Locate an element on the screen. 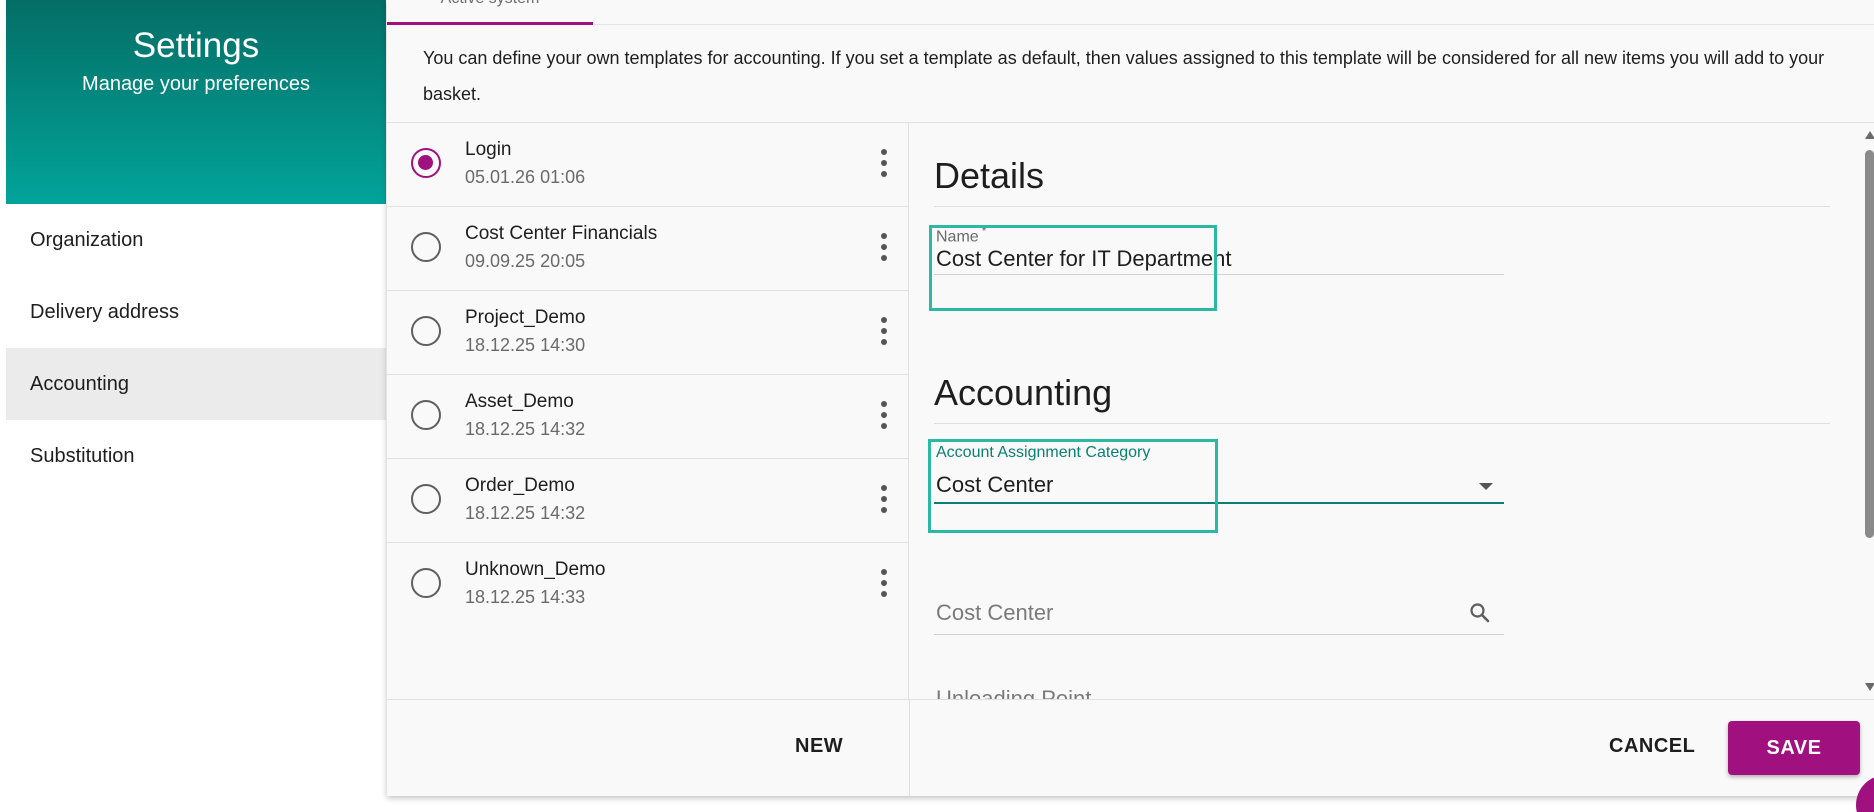 The width and height of the screenshot is (1874, 812). search-icon is located at coordinates (1480, 613).